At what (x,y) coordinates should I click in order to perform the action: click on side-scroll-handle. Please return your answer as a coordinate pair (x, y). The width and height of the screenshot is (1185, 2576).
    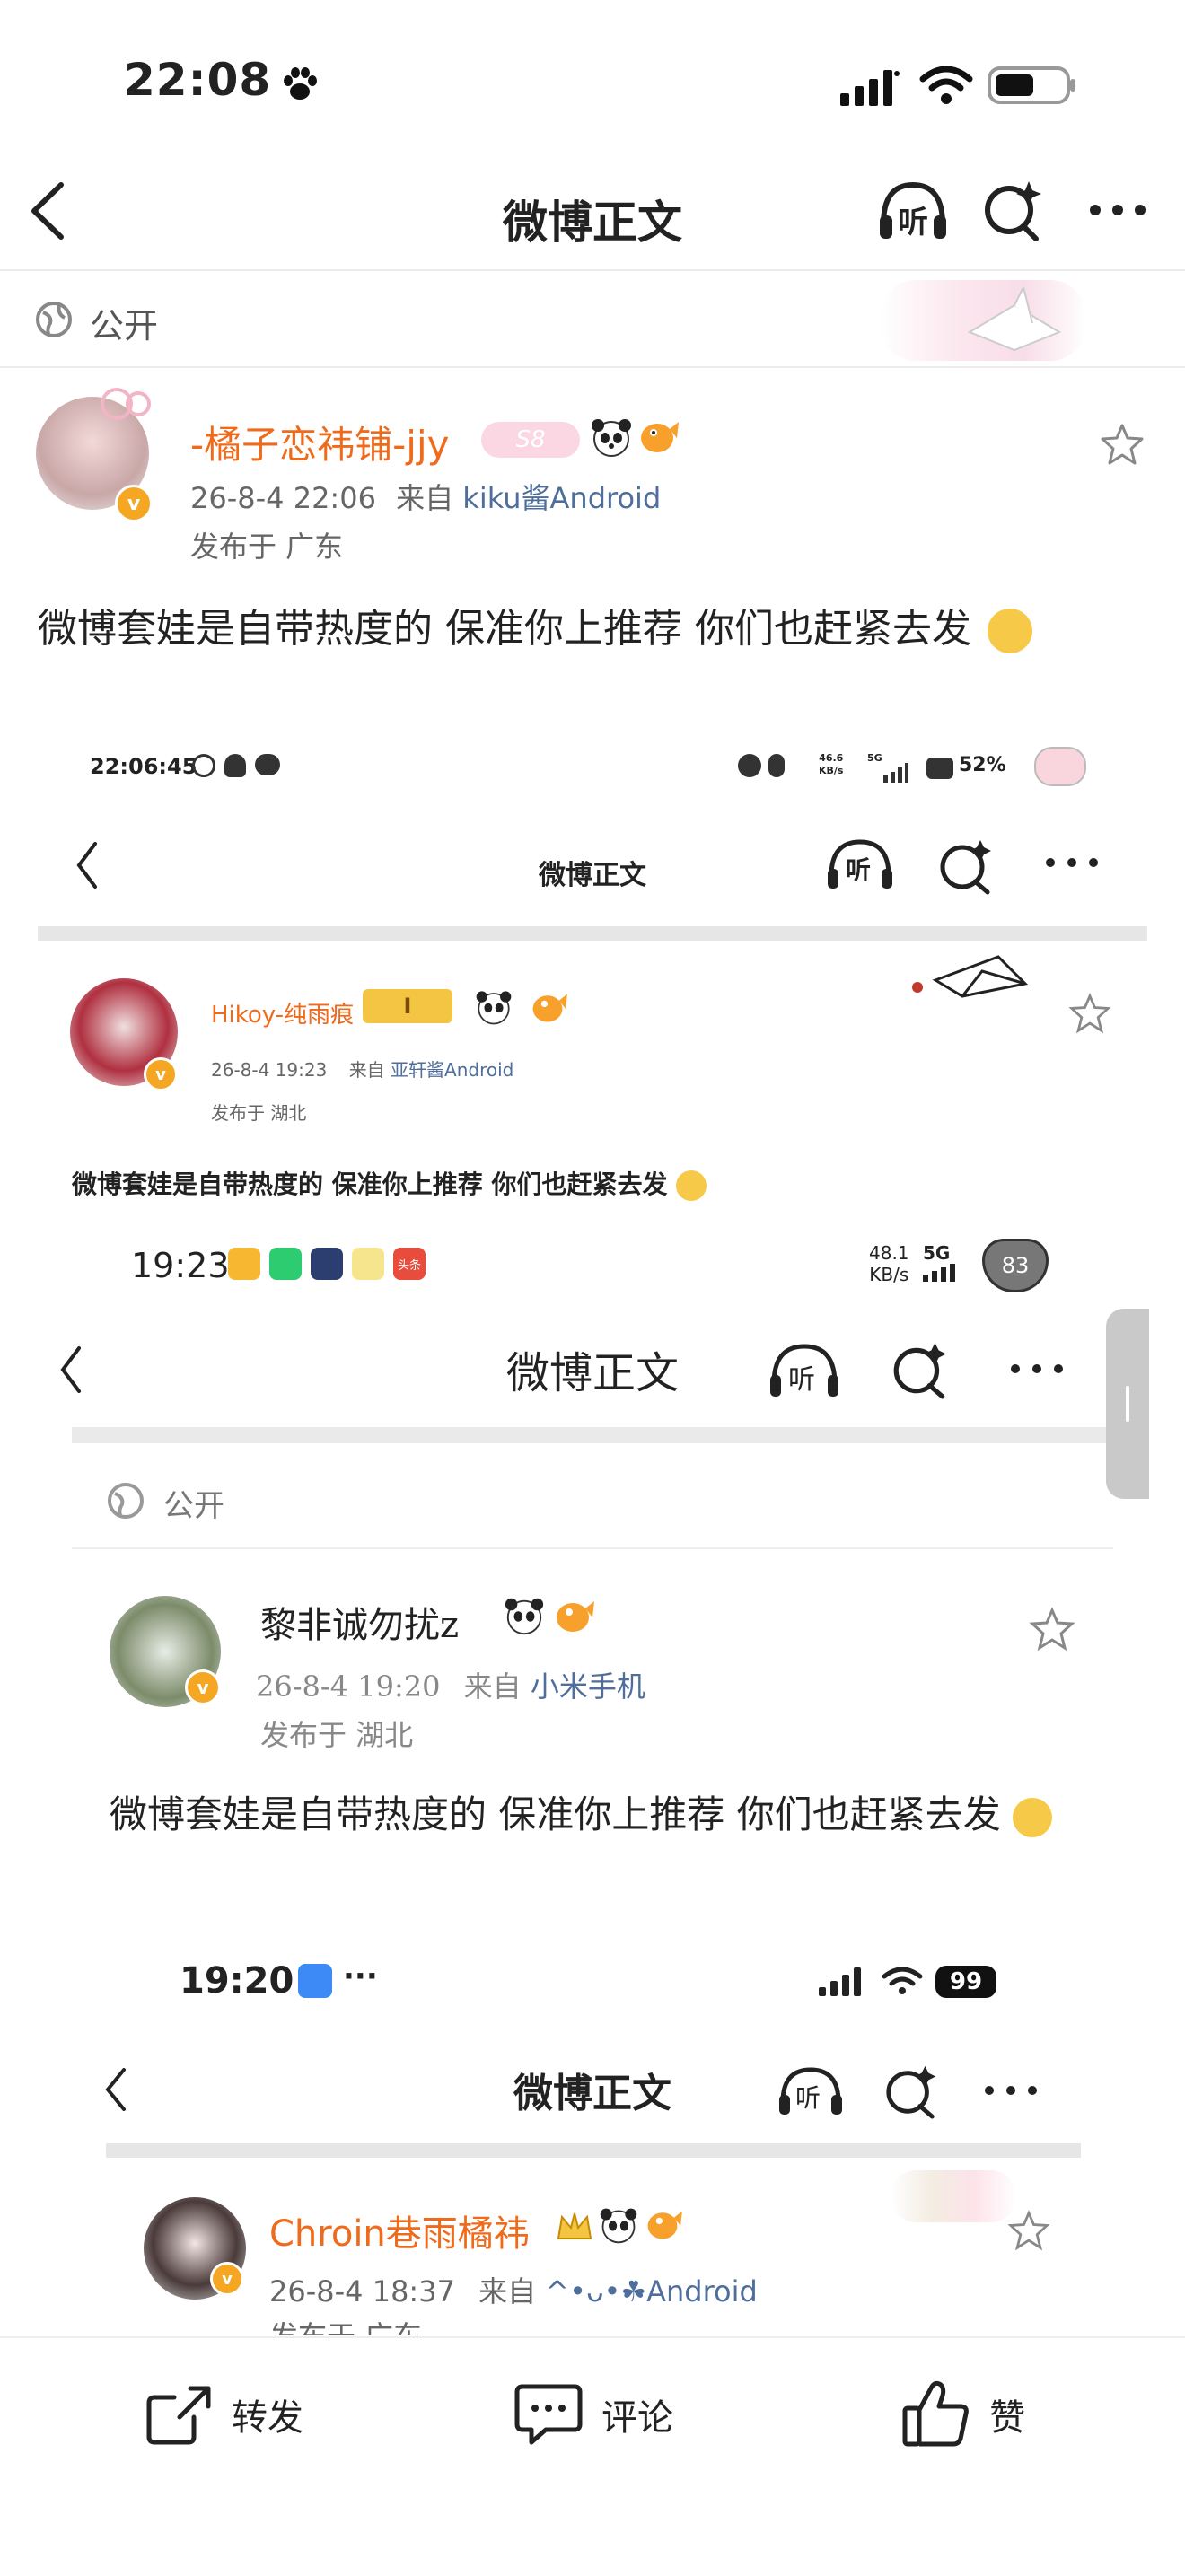
    Looking at the image, I should click on (1127, 1404).